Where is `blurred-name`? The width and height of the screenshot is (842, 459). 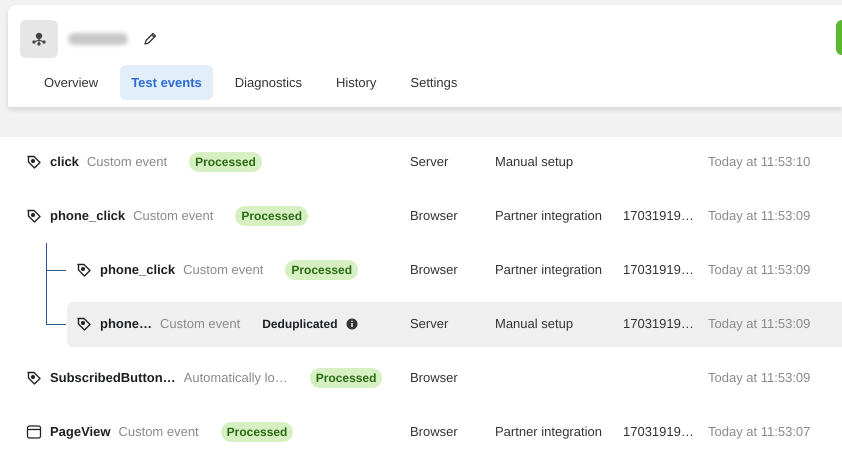
blurred-name is located at coordinates (98, 39).